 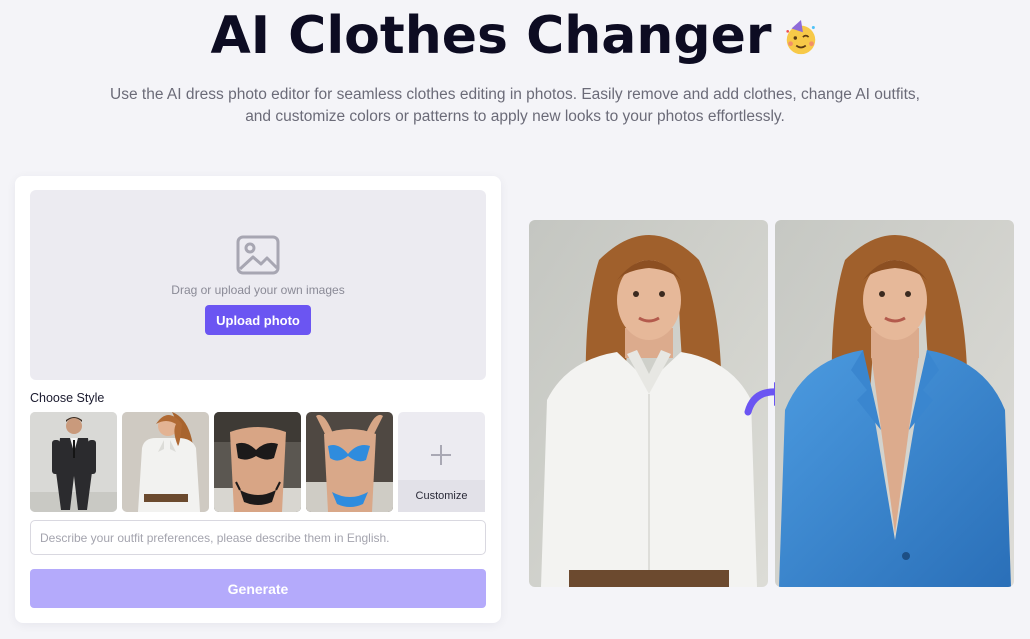 What do you see at coordinates (67, 398) in the screenshot?
I see `choose-style-label: Choose Style` at bounding box center [67, 398].